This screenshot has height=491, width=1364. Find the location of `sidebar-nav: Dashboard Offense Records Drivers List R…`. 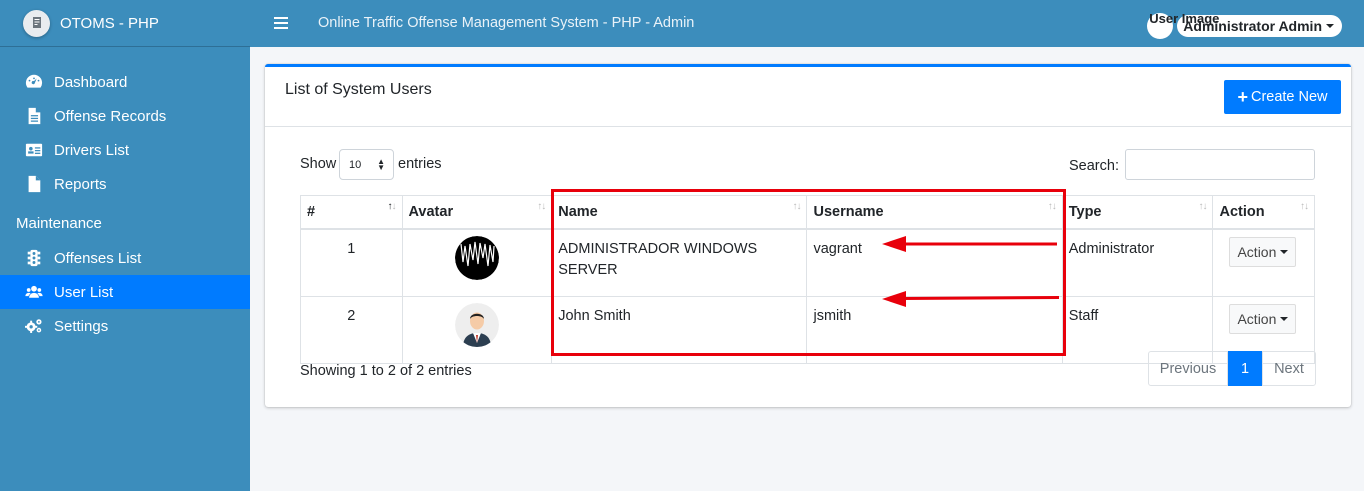

sidebar-nav: Dashboard Offense Records Drivers List R… is located at coordinates (125, 204).